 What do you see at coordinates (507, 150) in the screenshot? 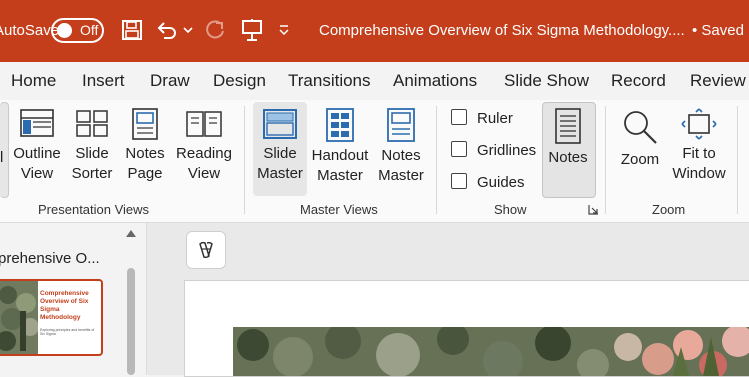
I see `gridlines-label: Gridlines` at bounding box center [507, 150].